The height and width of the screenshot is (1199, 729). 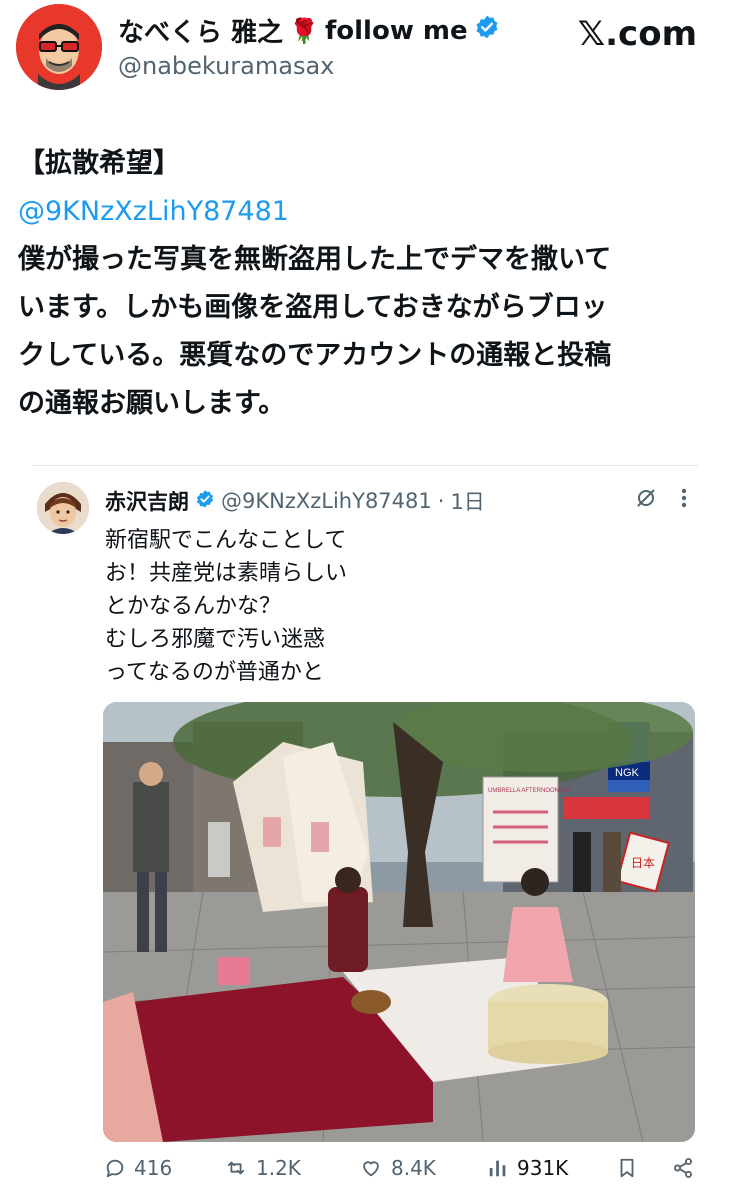 What do you see at coordinates (326, 501) in the screenshot?
I see `quoted-author-handle: @9KNzXzLihY87481` at bounding box center [326, 501].